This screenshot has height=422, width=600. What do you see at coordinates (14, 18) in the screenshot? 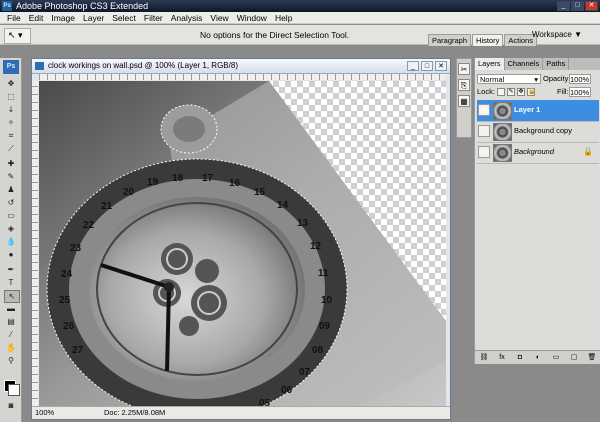
I see `menu-file: File` at bounding box center [14, 18].